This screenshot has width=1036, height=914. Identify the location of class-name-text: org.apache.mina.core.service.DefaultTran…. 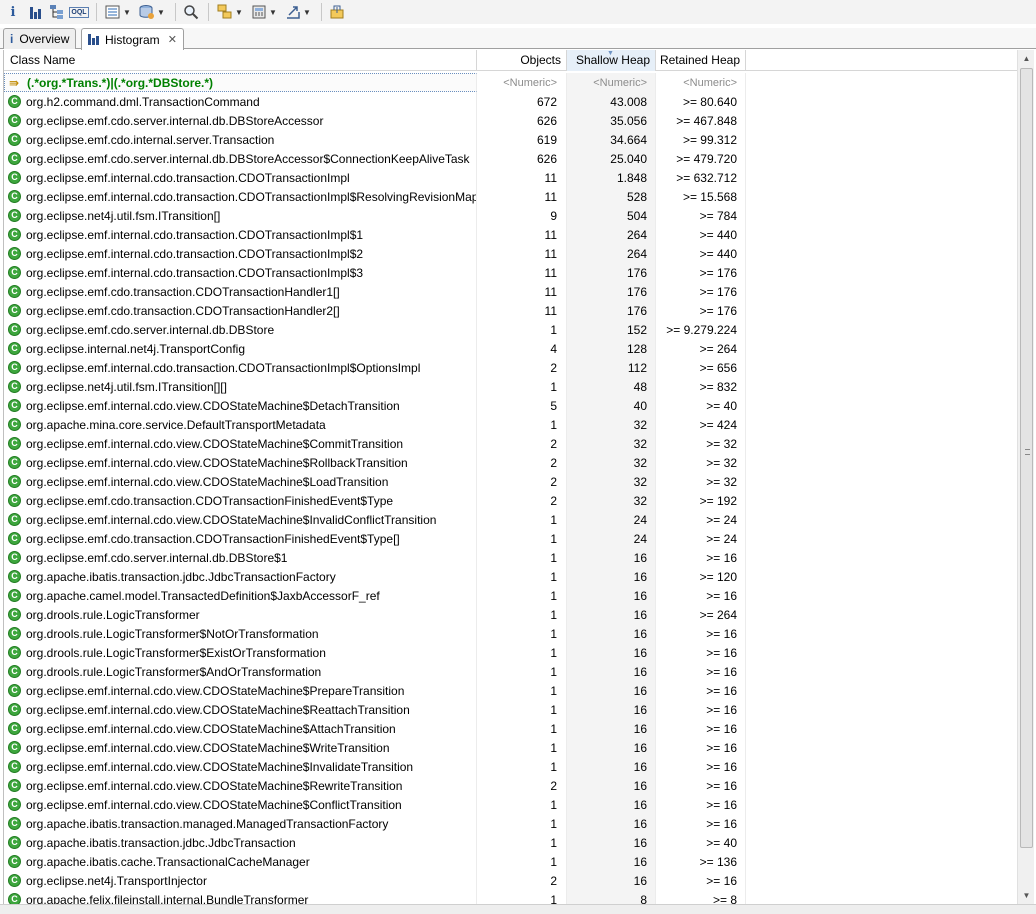
(176, 424).